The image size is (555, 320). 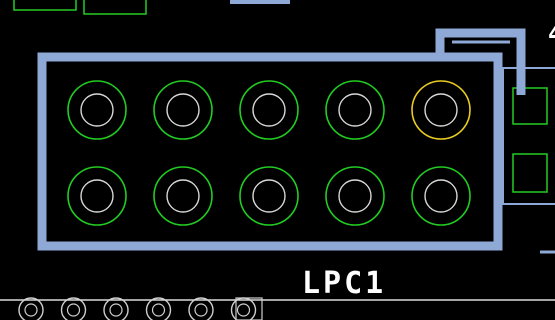 I want to click on pad-pin1, so click(x=441, y=110).